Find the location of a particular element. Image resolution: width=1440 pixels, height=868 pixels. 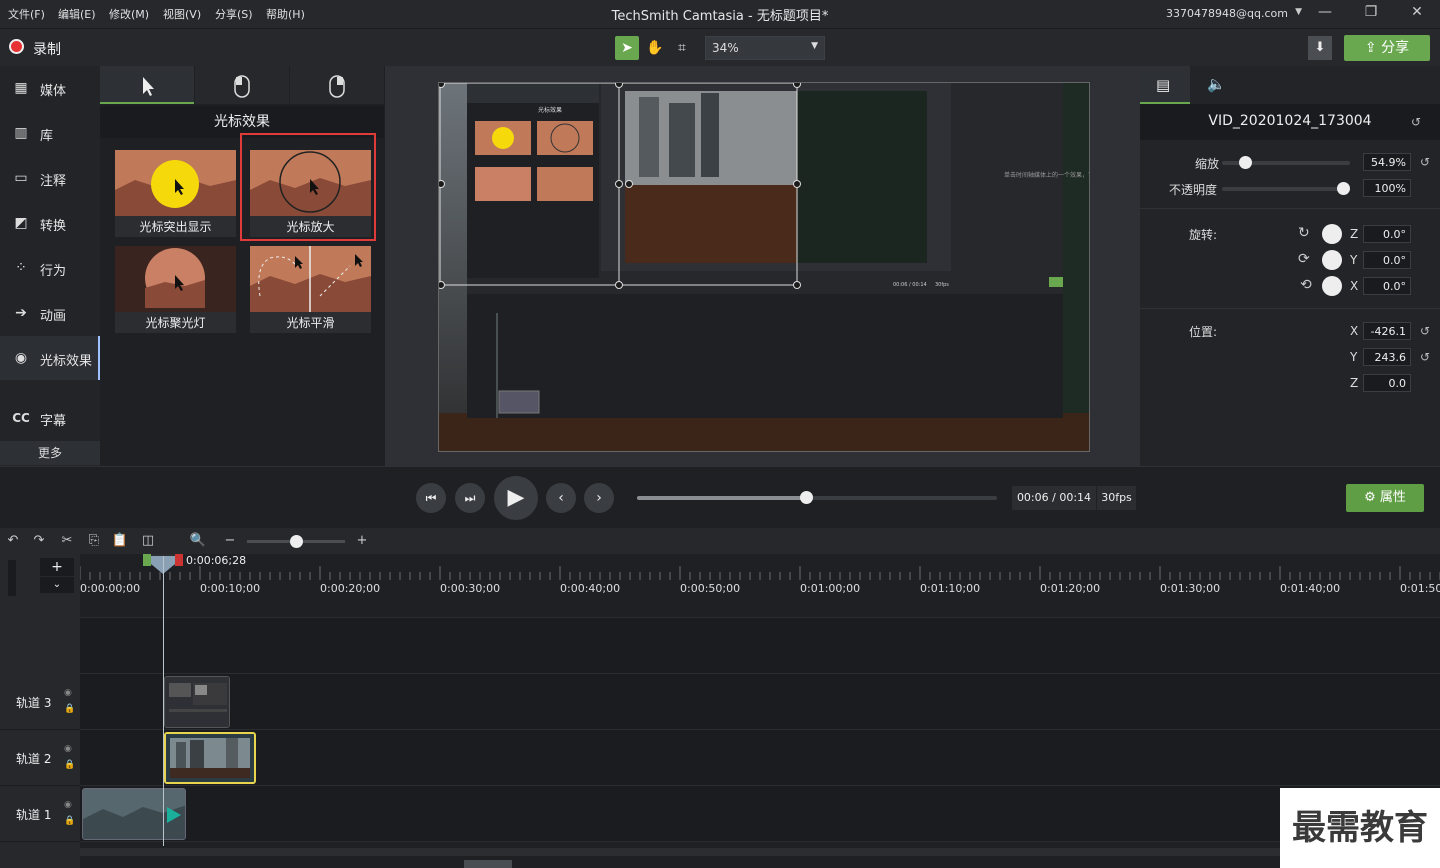

zoom-select: 34% ▼ is located at coordinates (765, 48).